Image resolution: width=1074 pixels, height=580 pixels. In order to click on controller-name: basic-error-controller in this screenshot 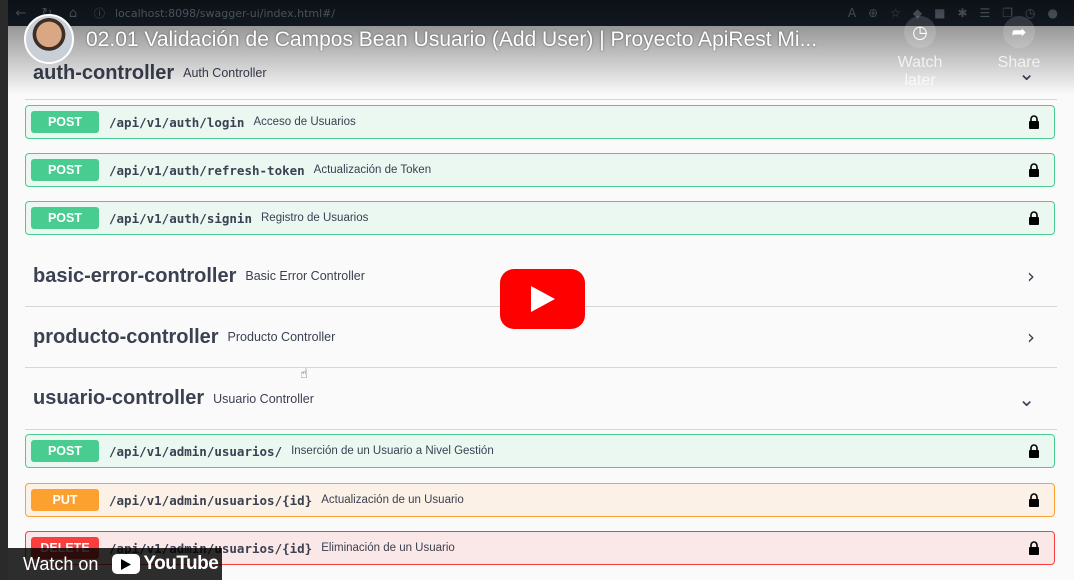, I will do `click(135, 275)`.